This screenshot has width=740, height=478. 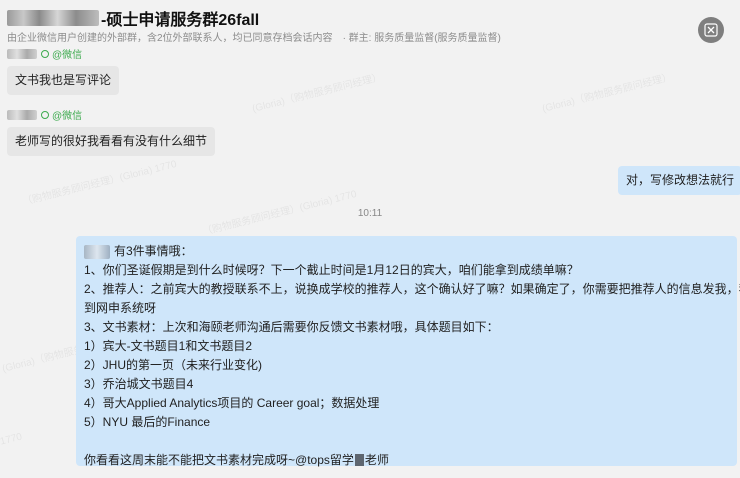 I want to click on message-closing: 你看看这周末能不能把文书素材完成呀~@tops留学 老师, so click(x=406, y=460).